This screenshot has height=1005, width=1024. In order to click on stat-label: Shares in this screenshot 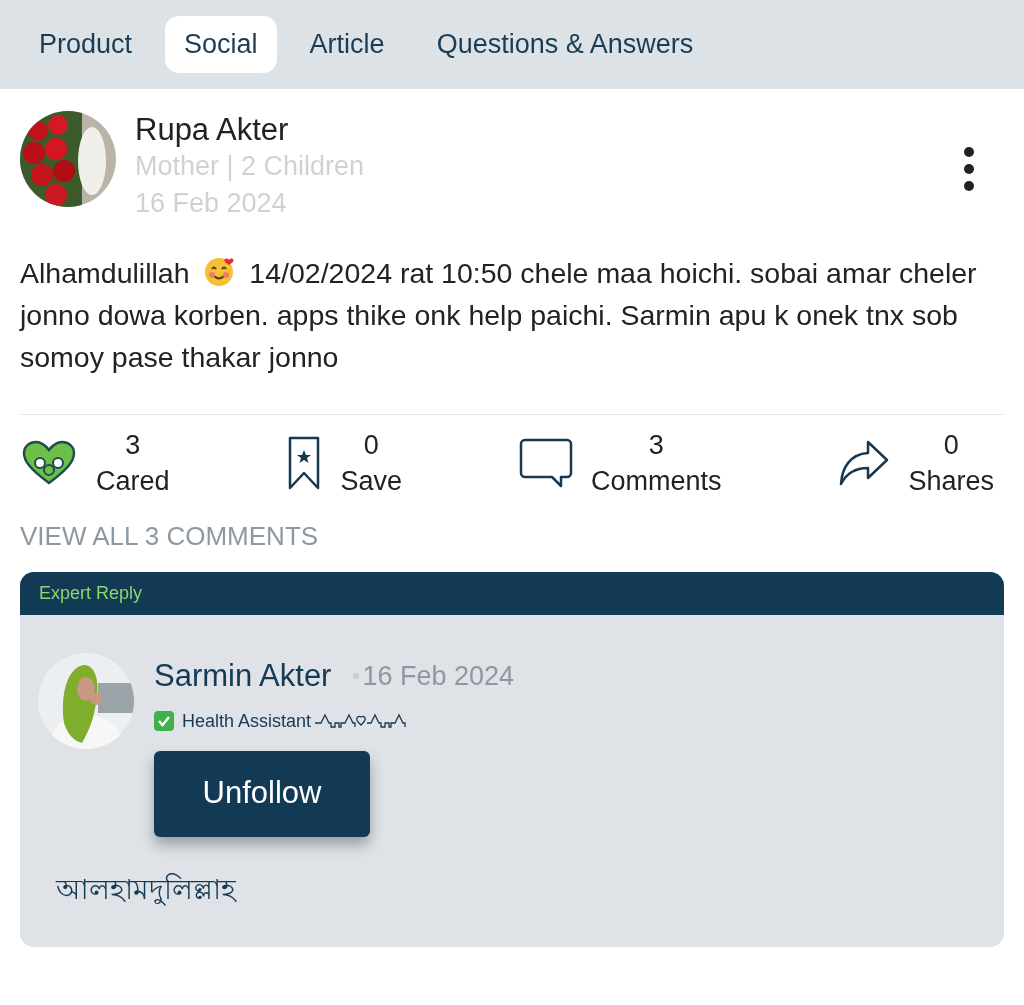, I will do `click(951, 481)`.